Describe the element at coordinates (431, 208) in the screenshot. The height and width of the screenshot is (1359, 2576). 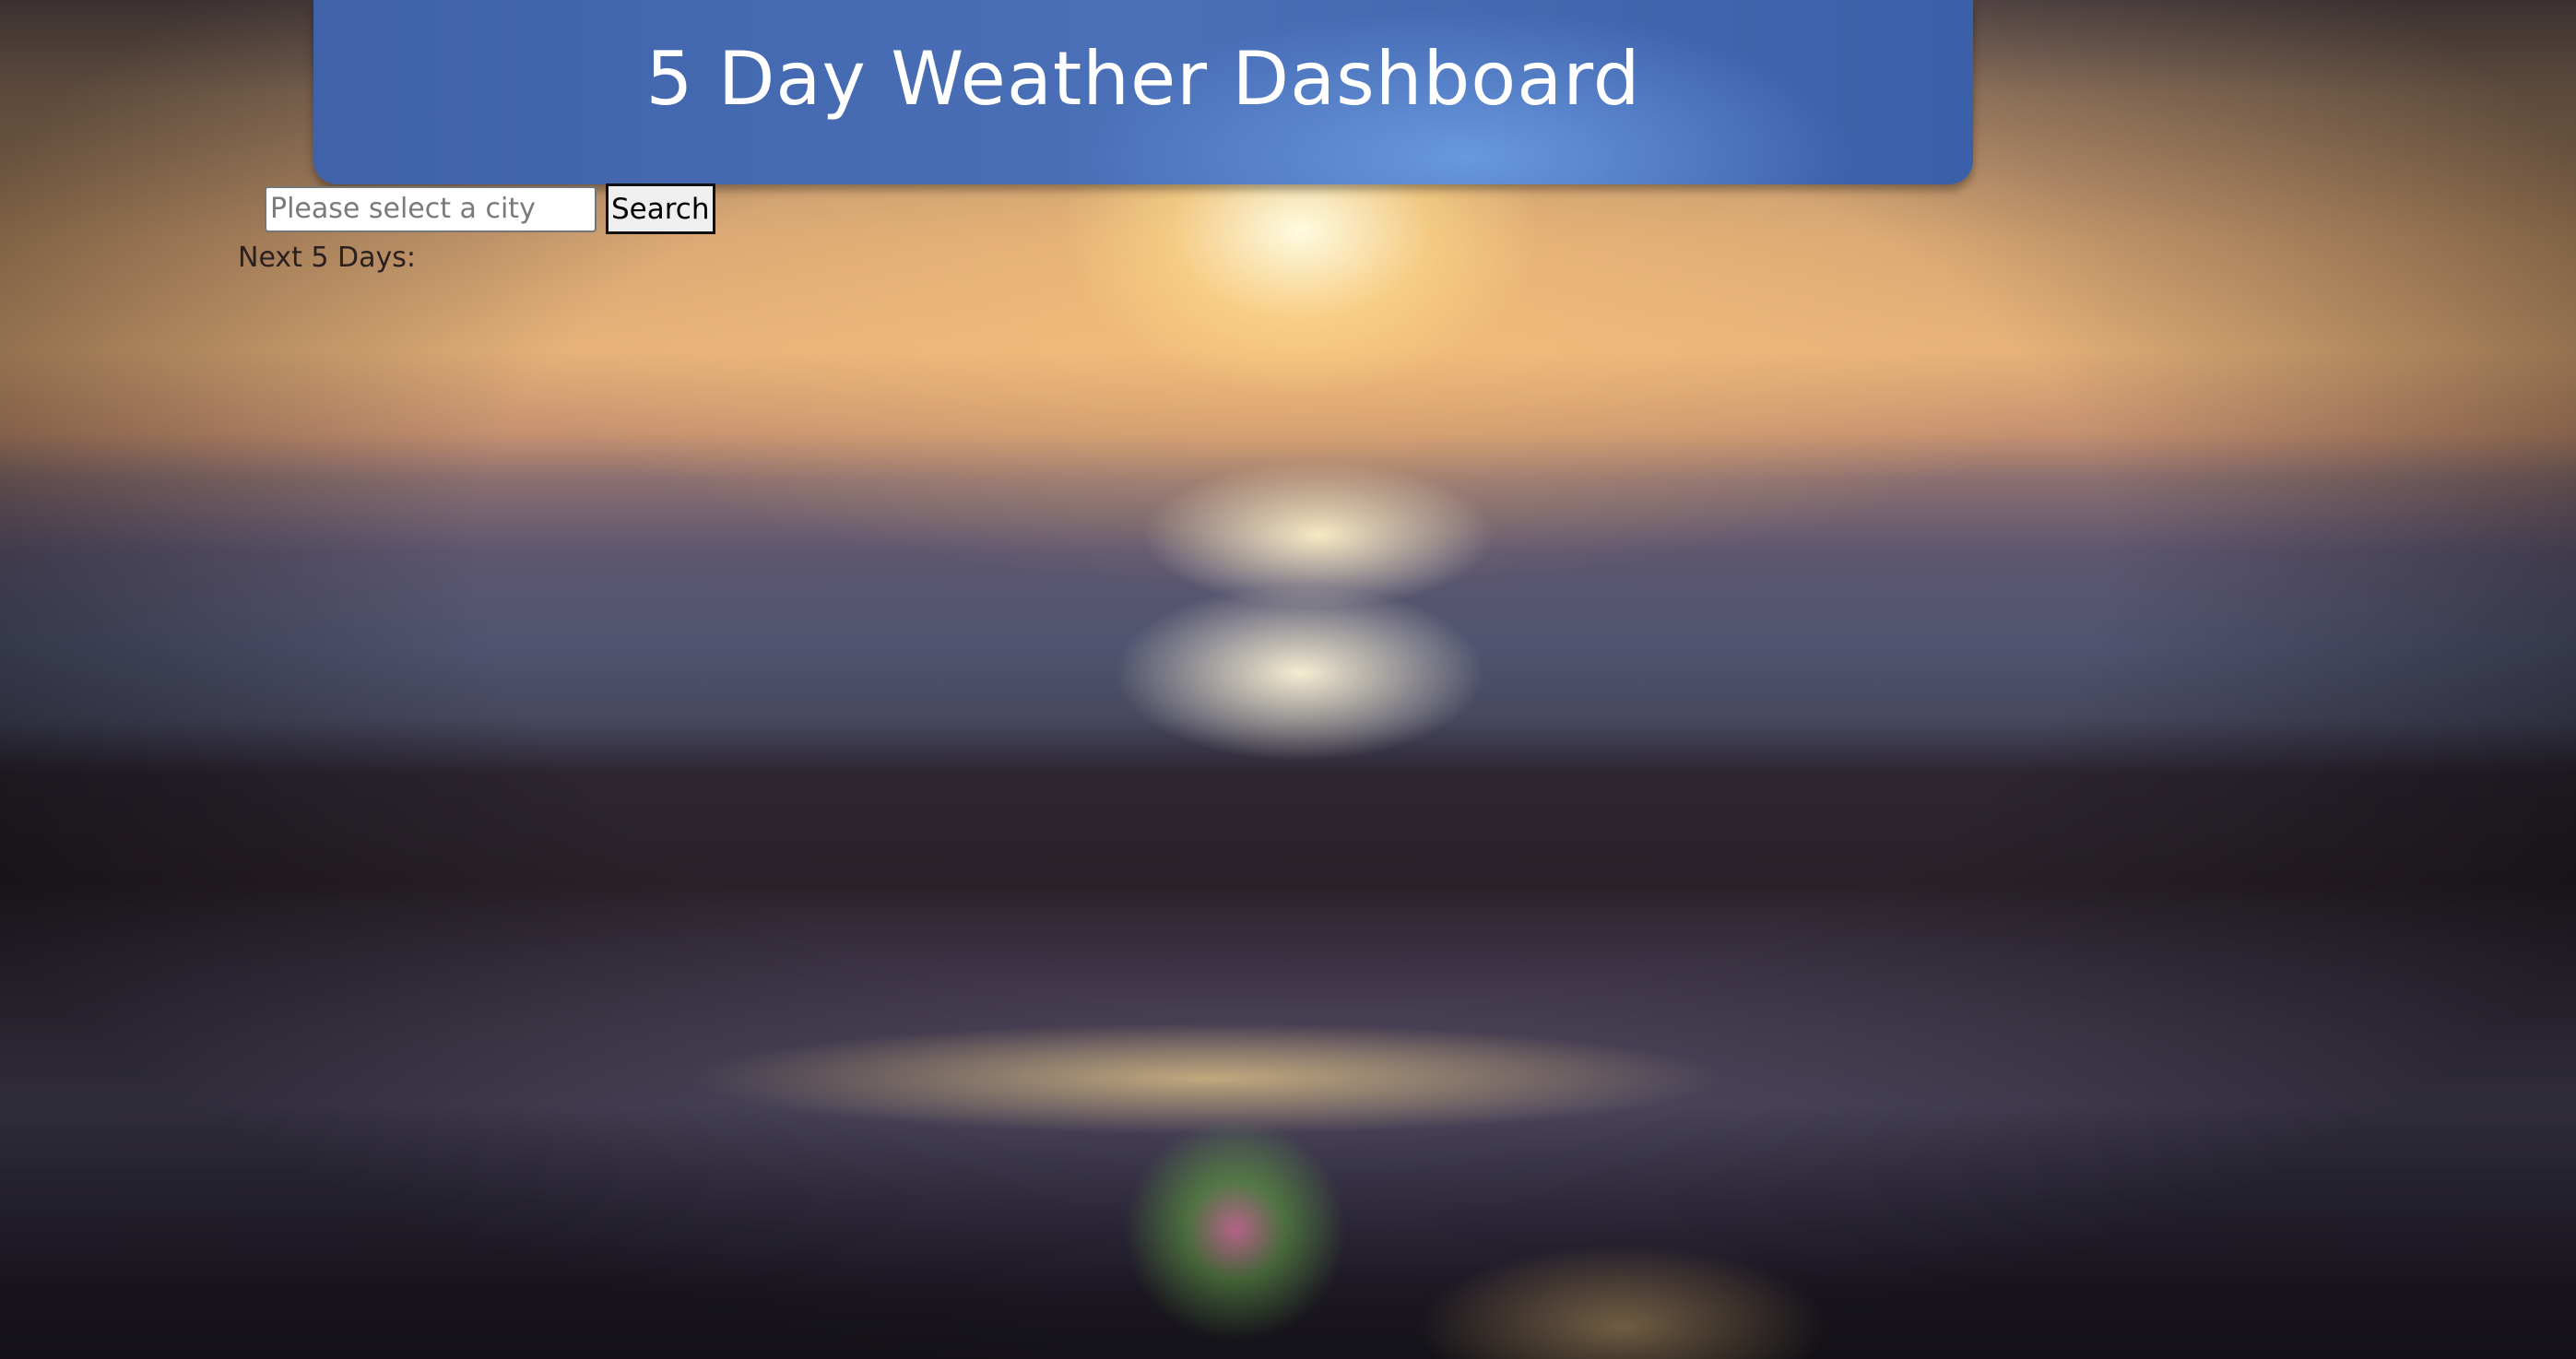
I see `city-search-input` at that location.